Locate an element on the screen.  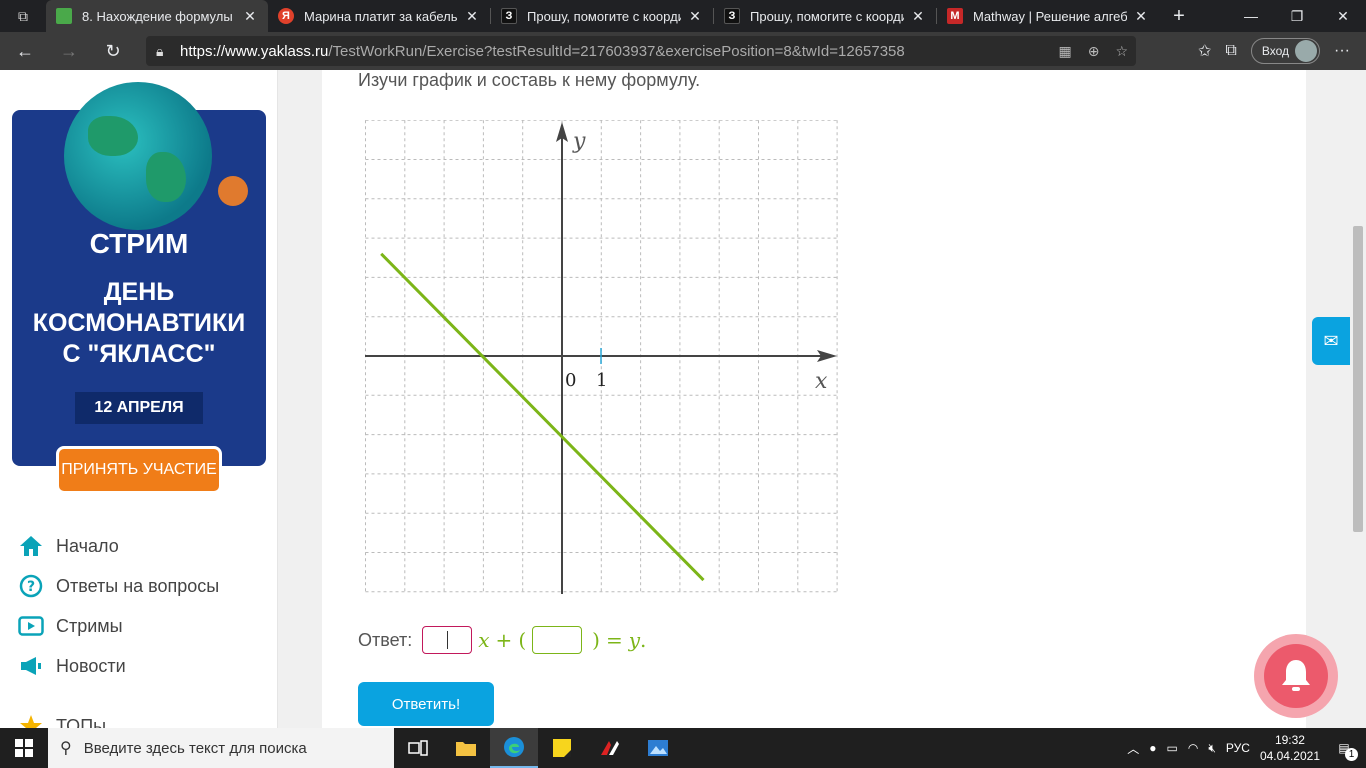
yaklass-icon is located at coordinates (64, 16).